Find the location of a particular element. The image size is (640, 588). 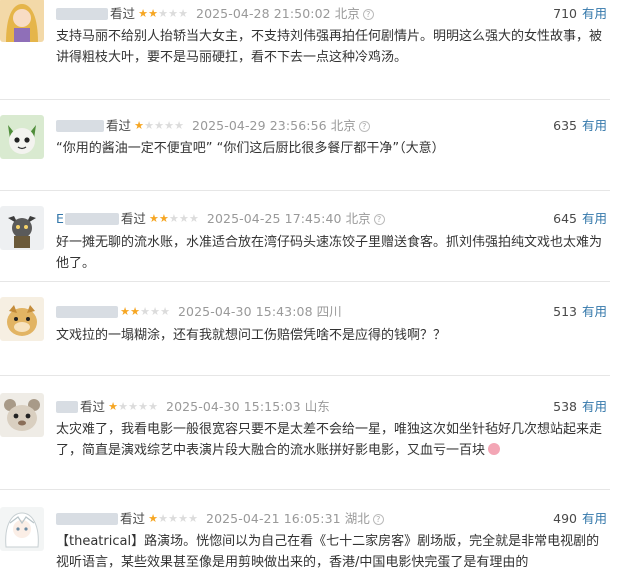

review-time: 2025-04-28 21:50:02 is located at coordinates (263, 13).